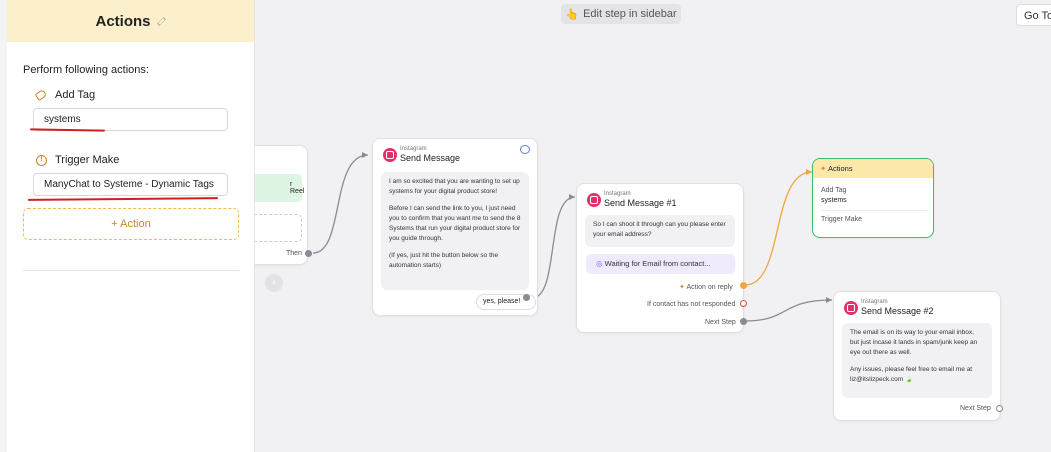 The width and height of the screenshot is (1051, 452). I want to click on tag-input: systems, so click(130, 119).